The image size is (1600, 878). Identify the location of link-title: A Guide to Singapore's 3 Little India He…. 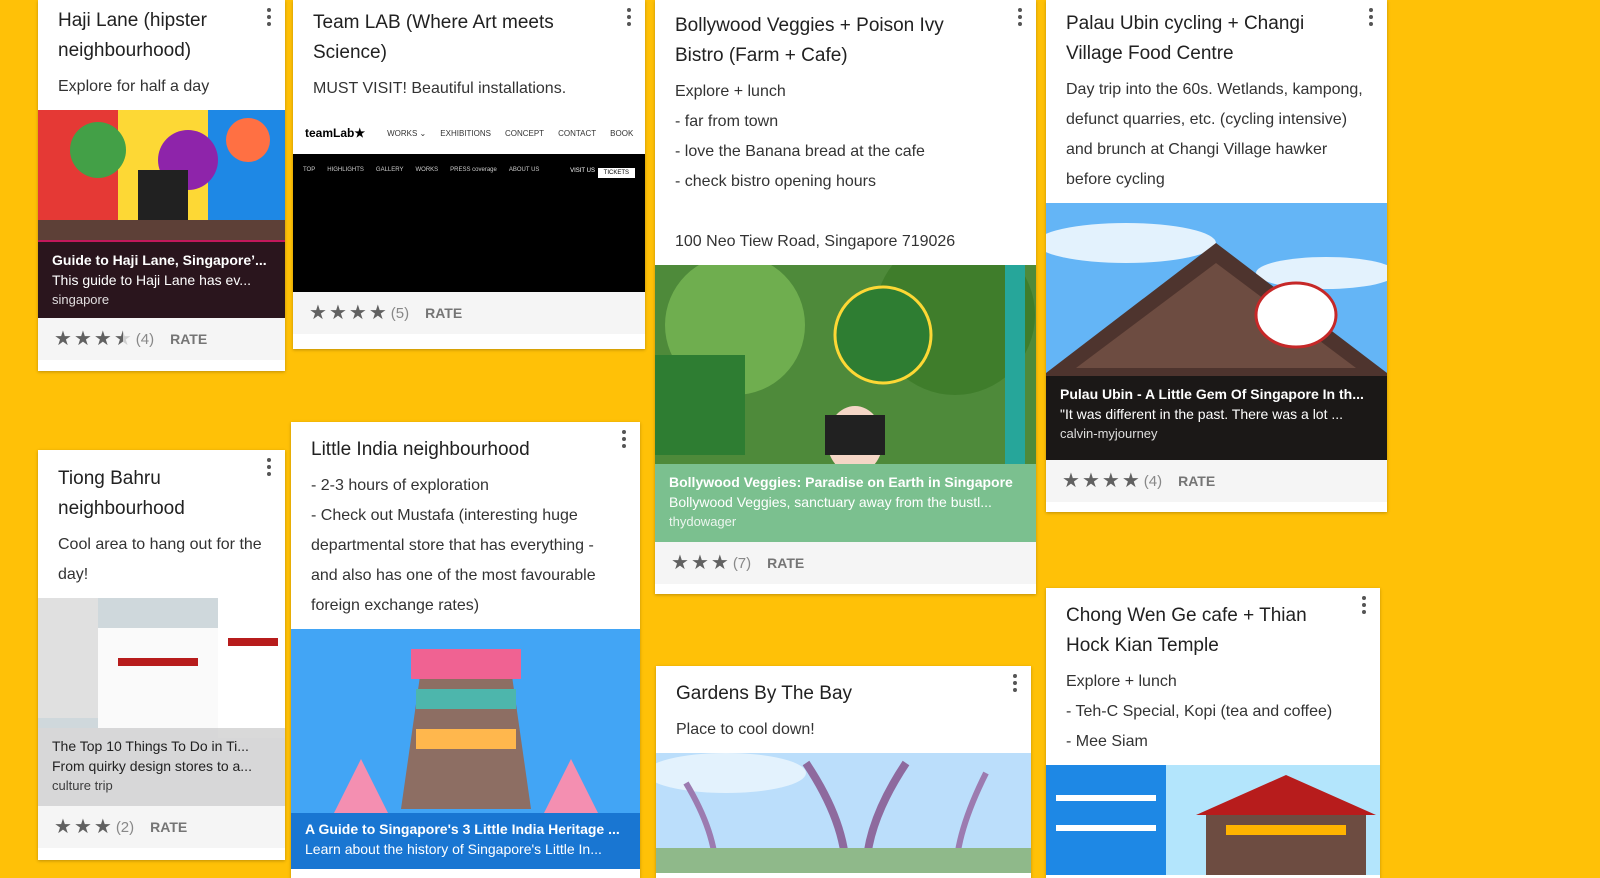
(462, 829).